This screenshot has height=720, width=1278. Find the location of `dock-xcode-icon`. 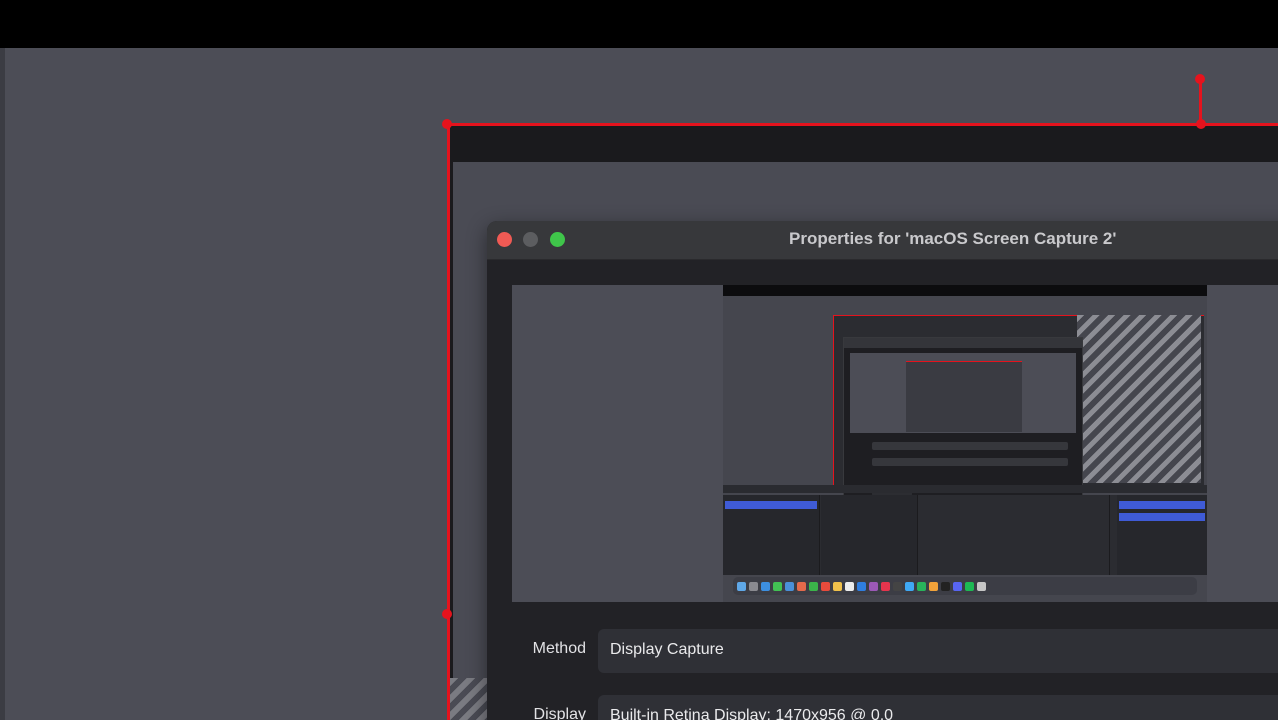

dock-xcode-icon is located at coordinates (909, 586).